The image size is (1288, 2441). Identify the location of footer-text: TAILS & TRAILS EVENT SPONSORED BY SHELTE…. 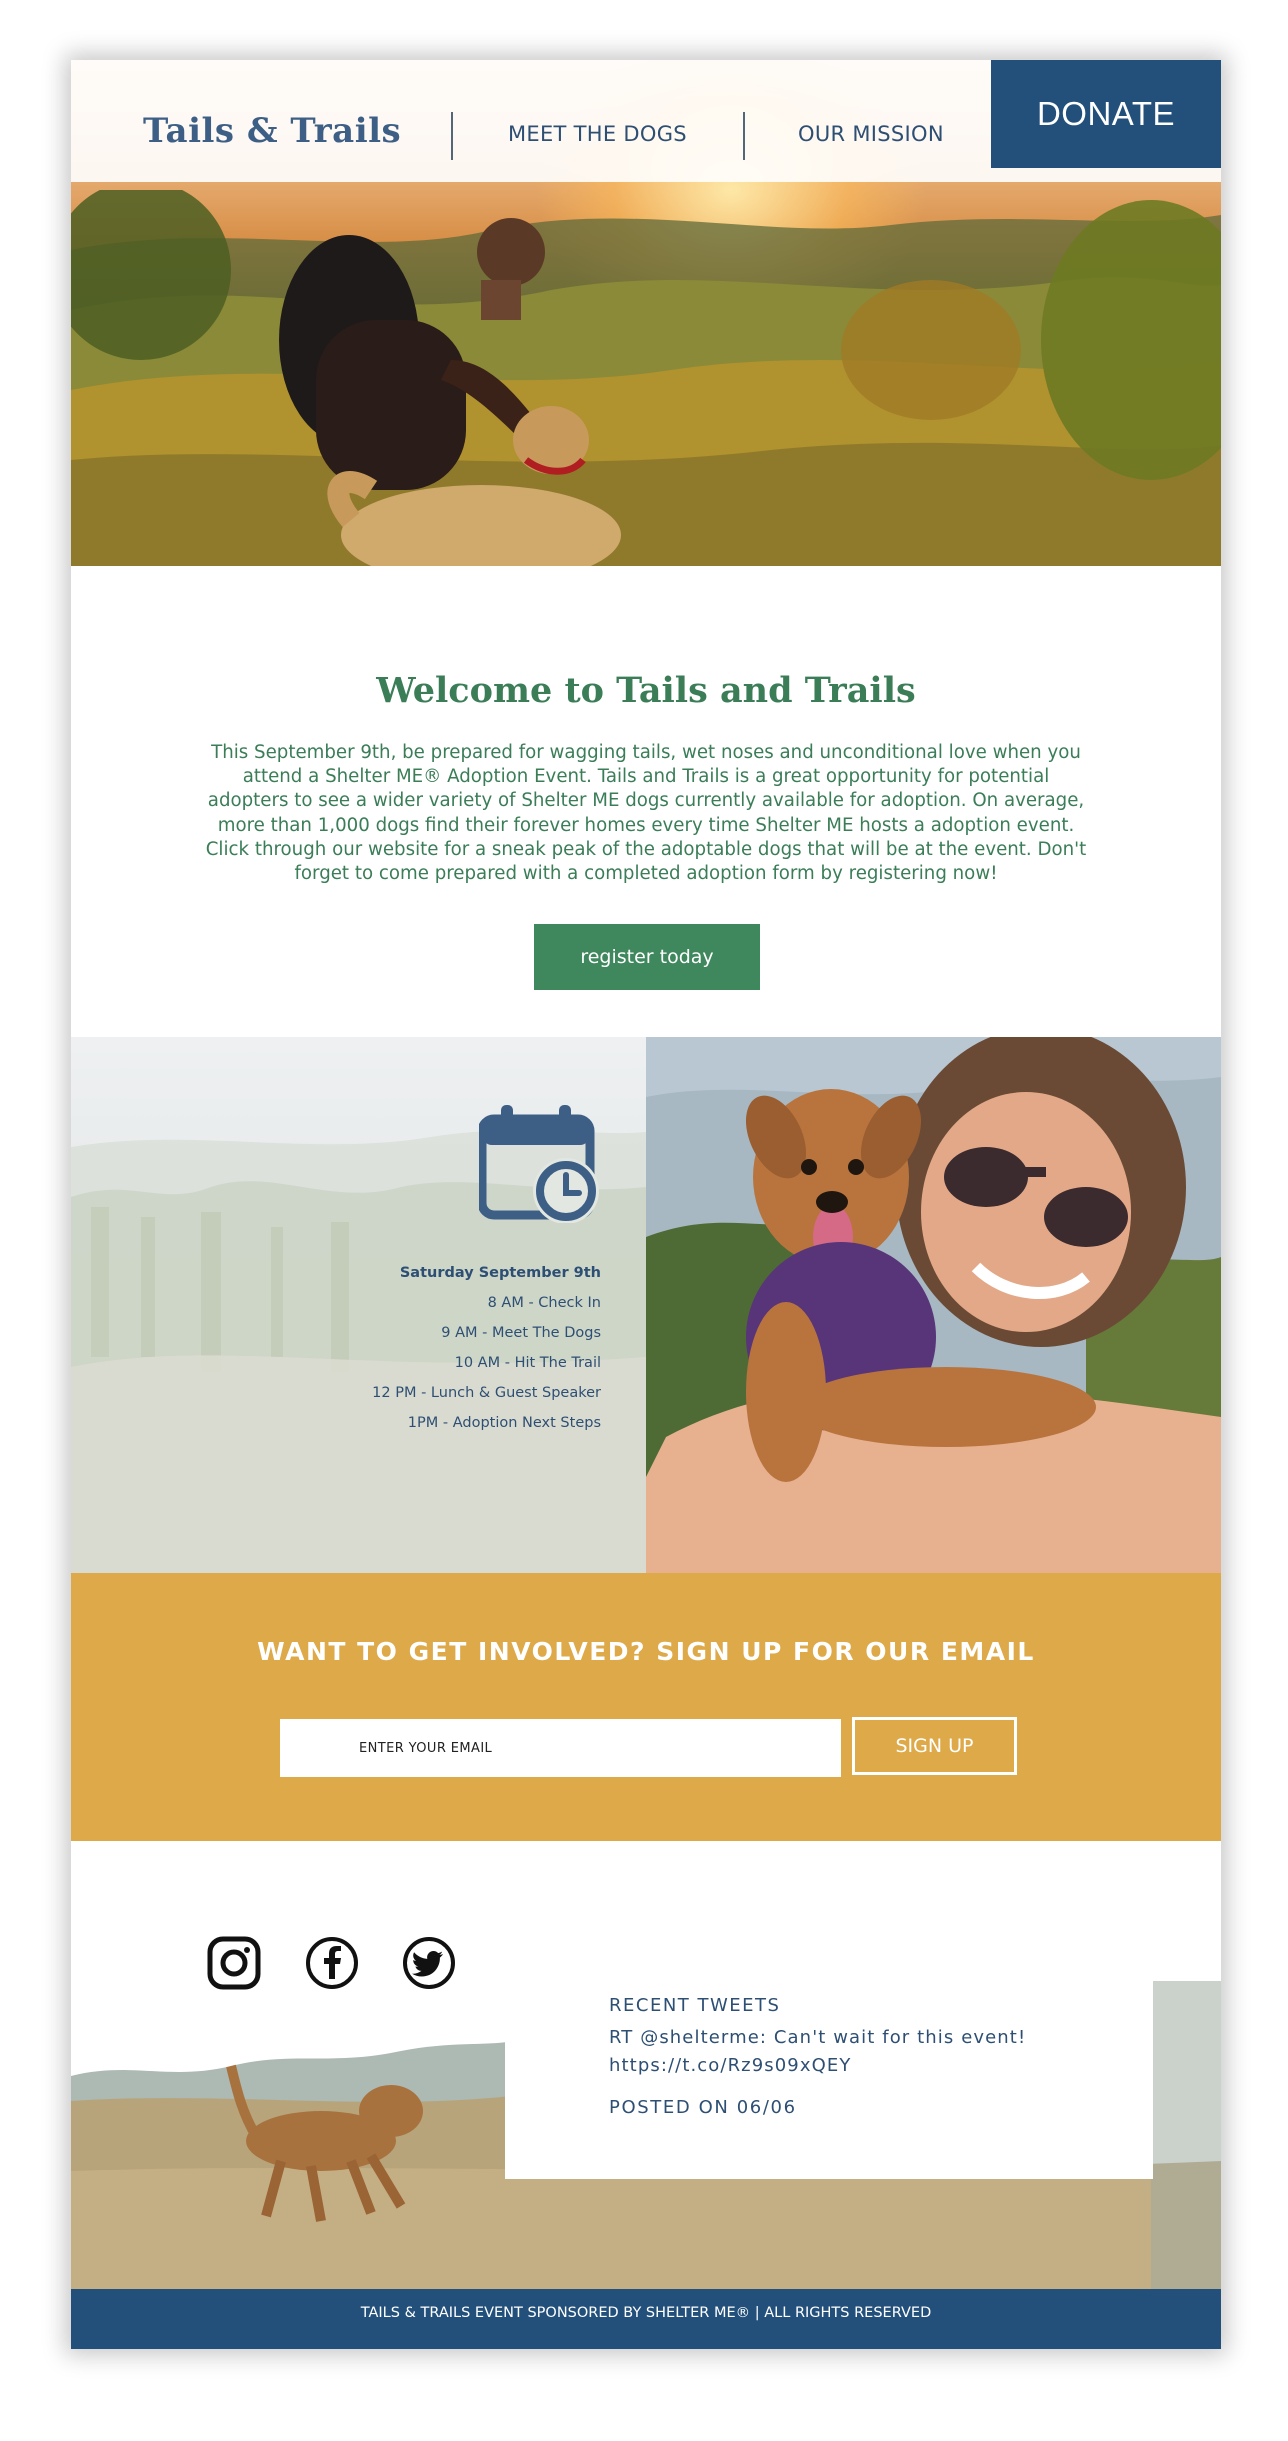
(646, 2313).